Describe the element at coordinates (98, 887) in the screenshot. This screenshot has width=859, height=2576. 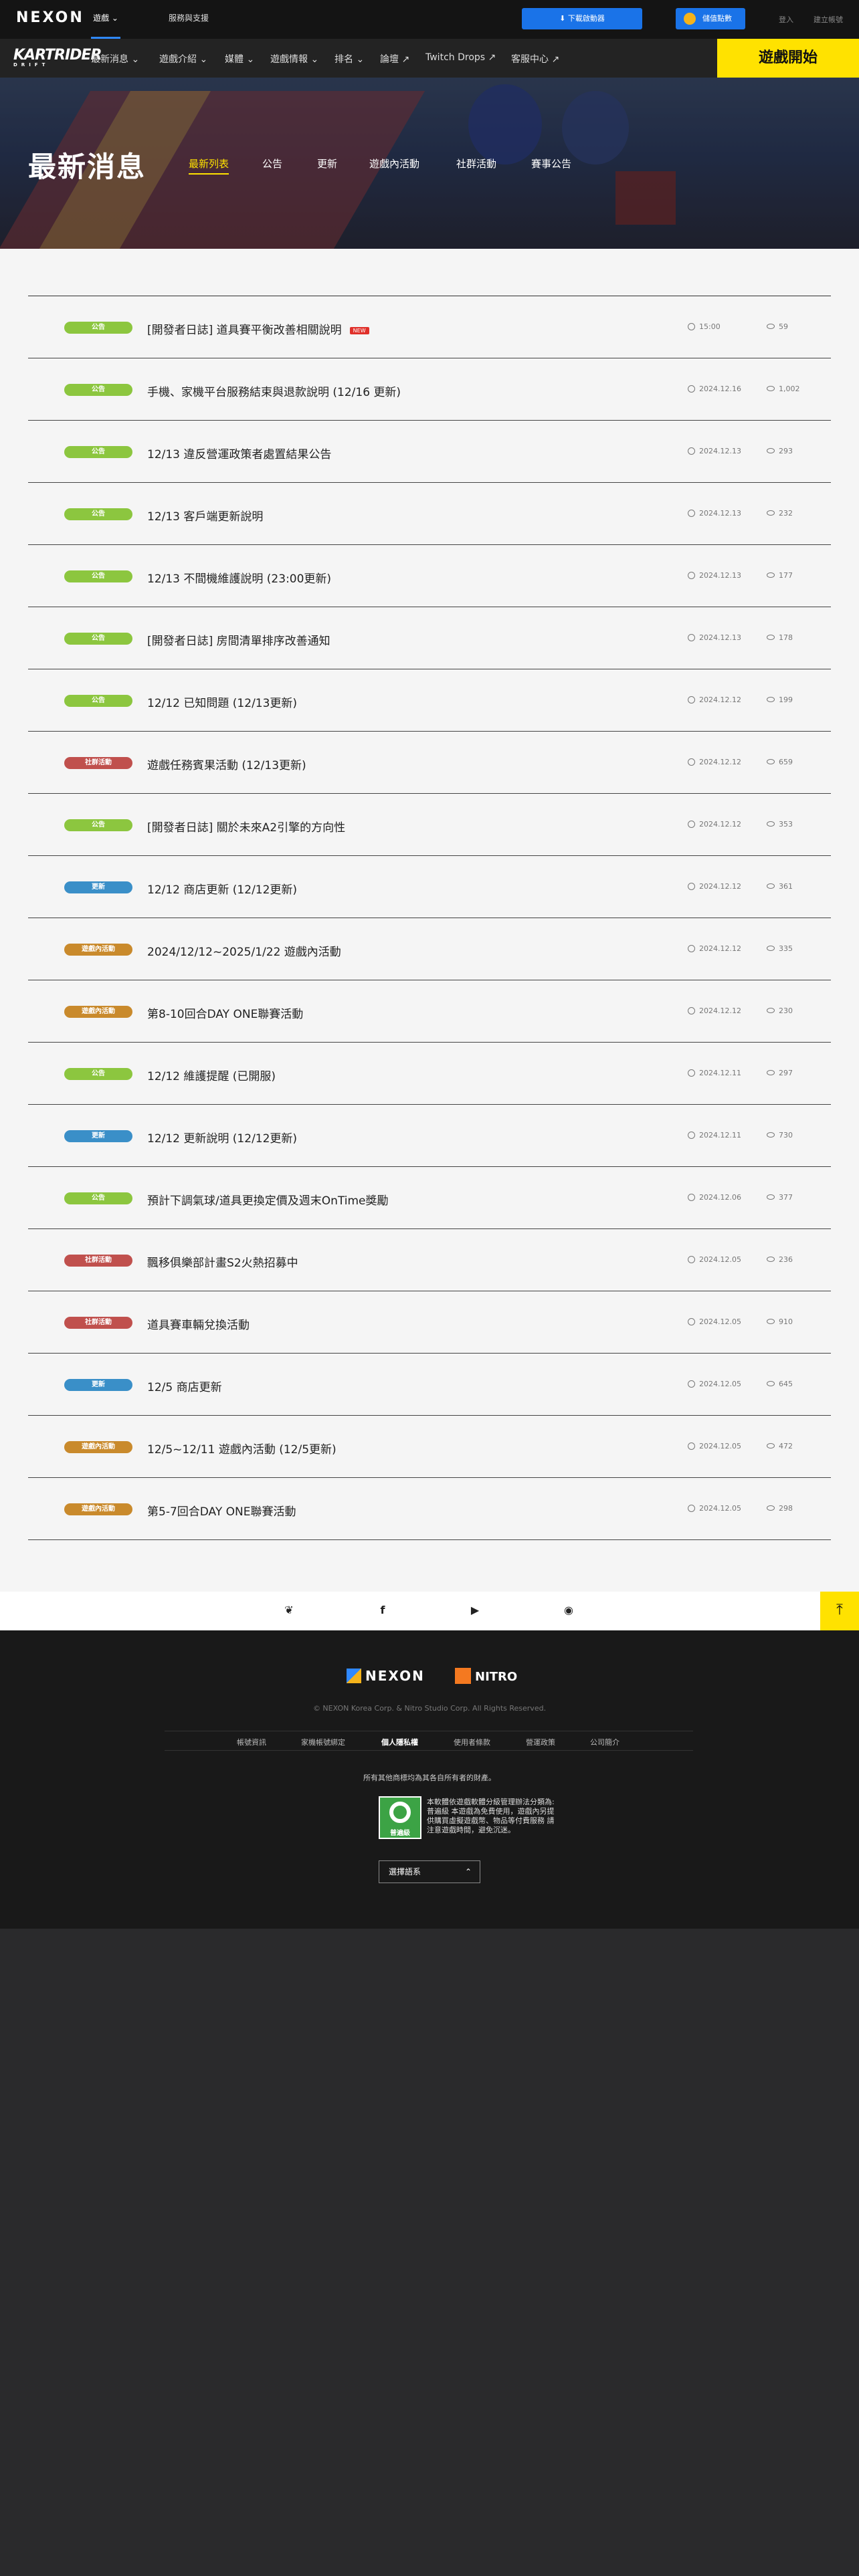
I see `category-badge: 更新` at that location.